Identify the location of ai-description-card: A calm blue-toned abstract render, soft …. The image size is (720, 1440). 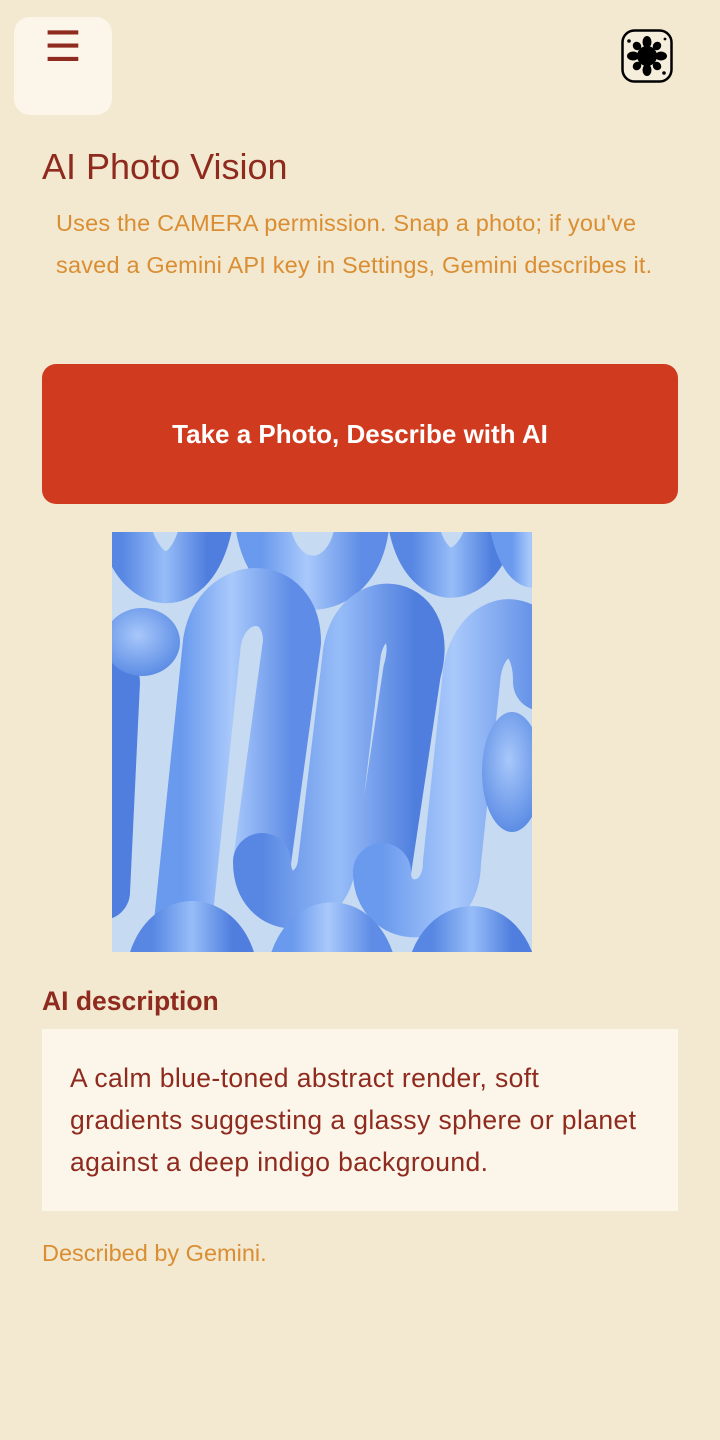
(360, 1120).